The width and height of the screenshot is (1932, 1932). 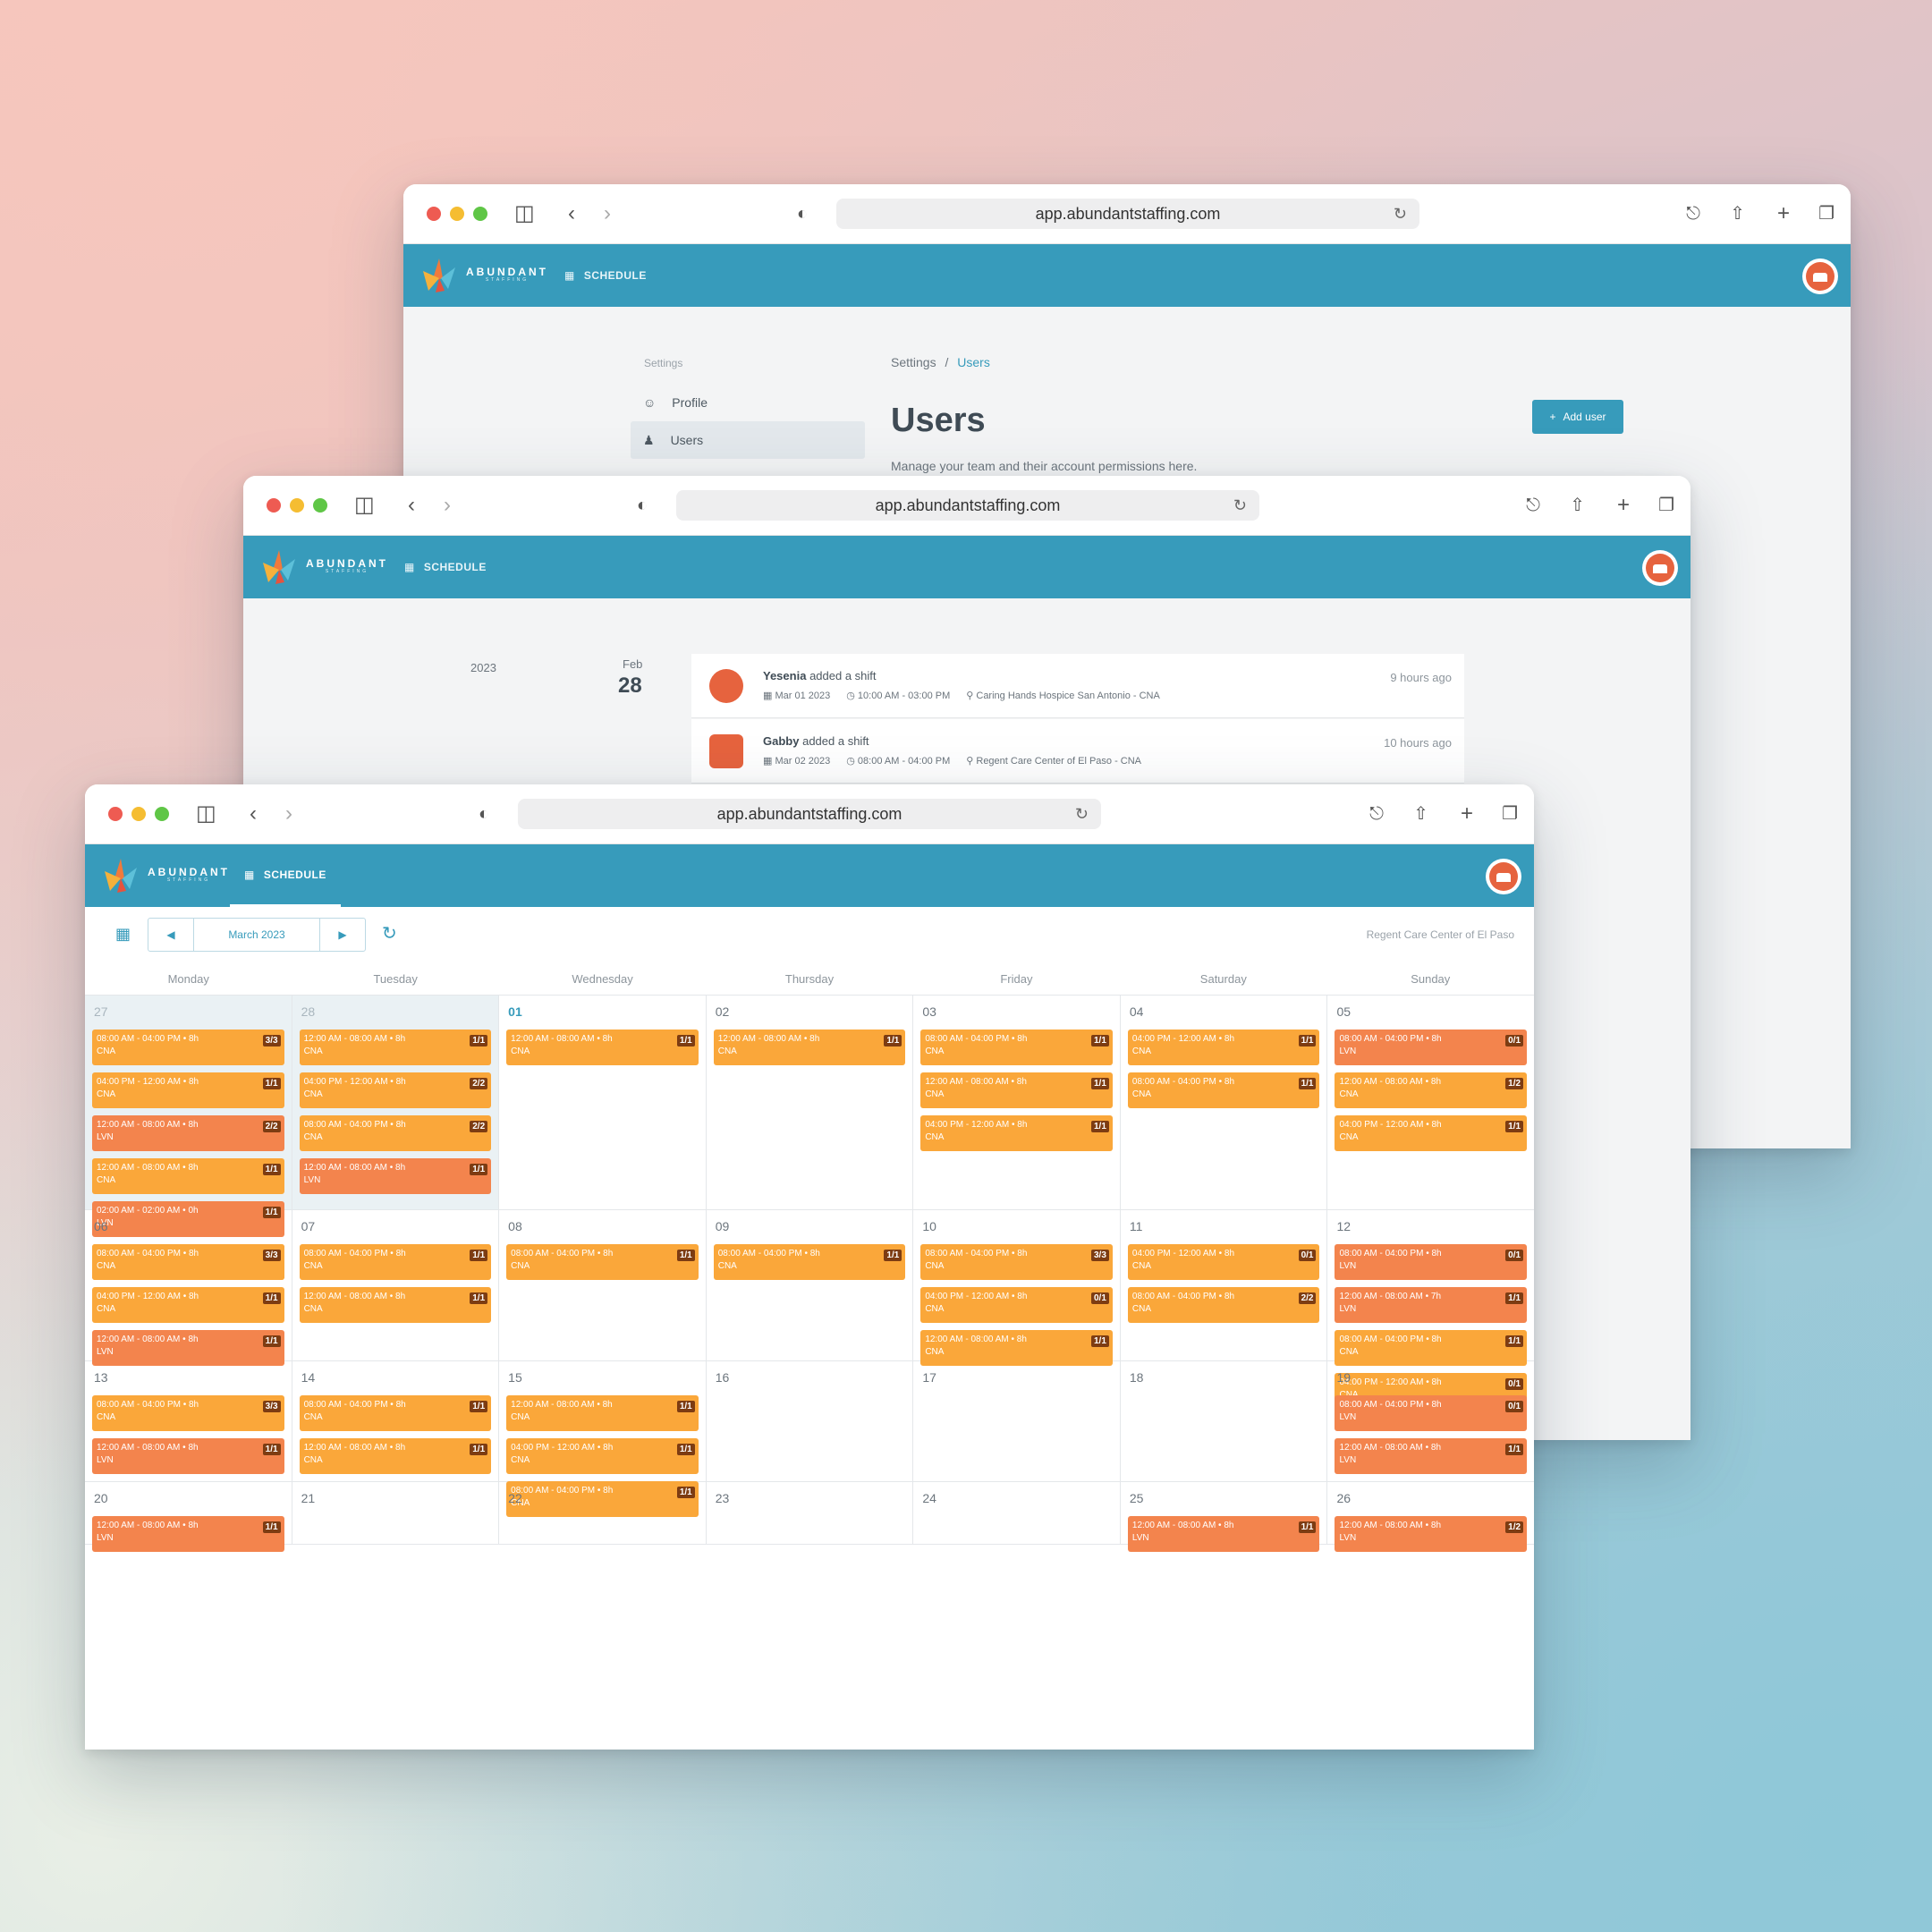 I want to click on calendar-day: 25 12:00 AM - 08:00 AM • 8h LVN 1/1, so click(x=1224, y=1517).